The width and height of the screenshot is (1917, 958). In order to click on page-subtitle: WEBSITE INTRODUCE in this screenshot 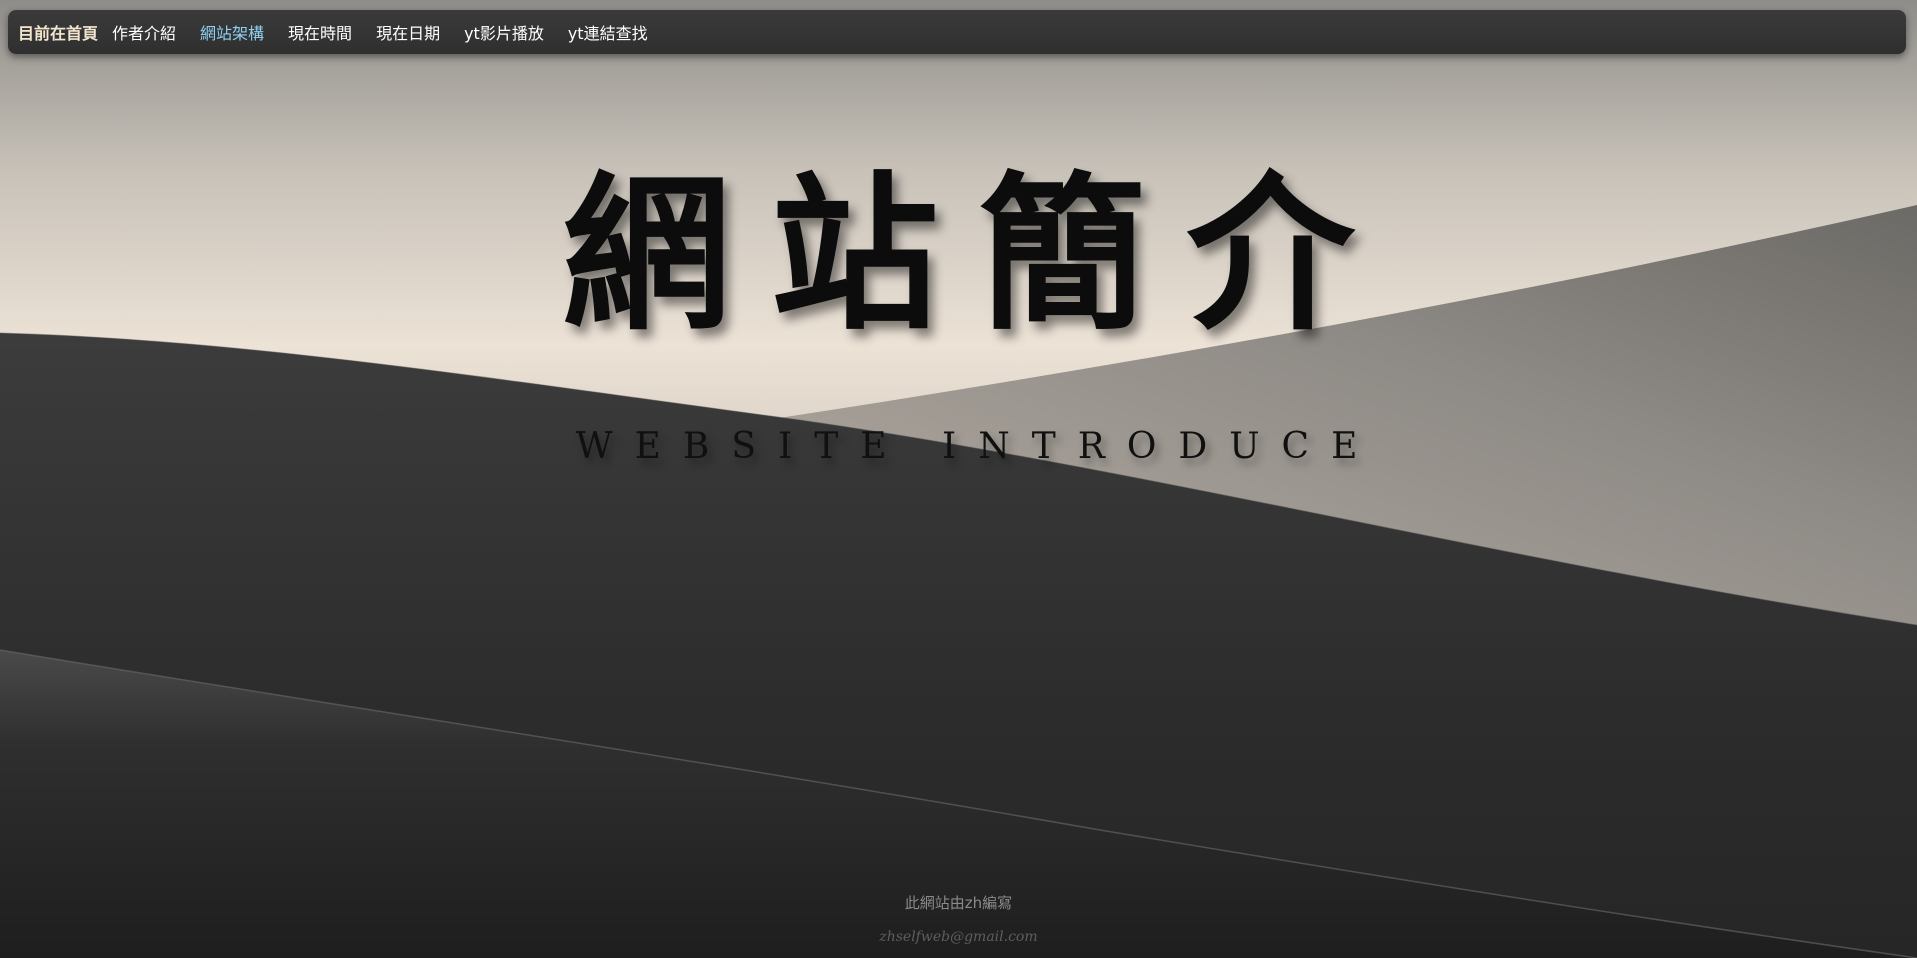, I will do `click(977, 446)`.